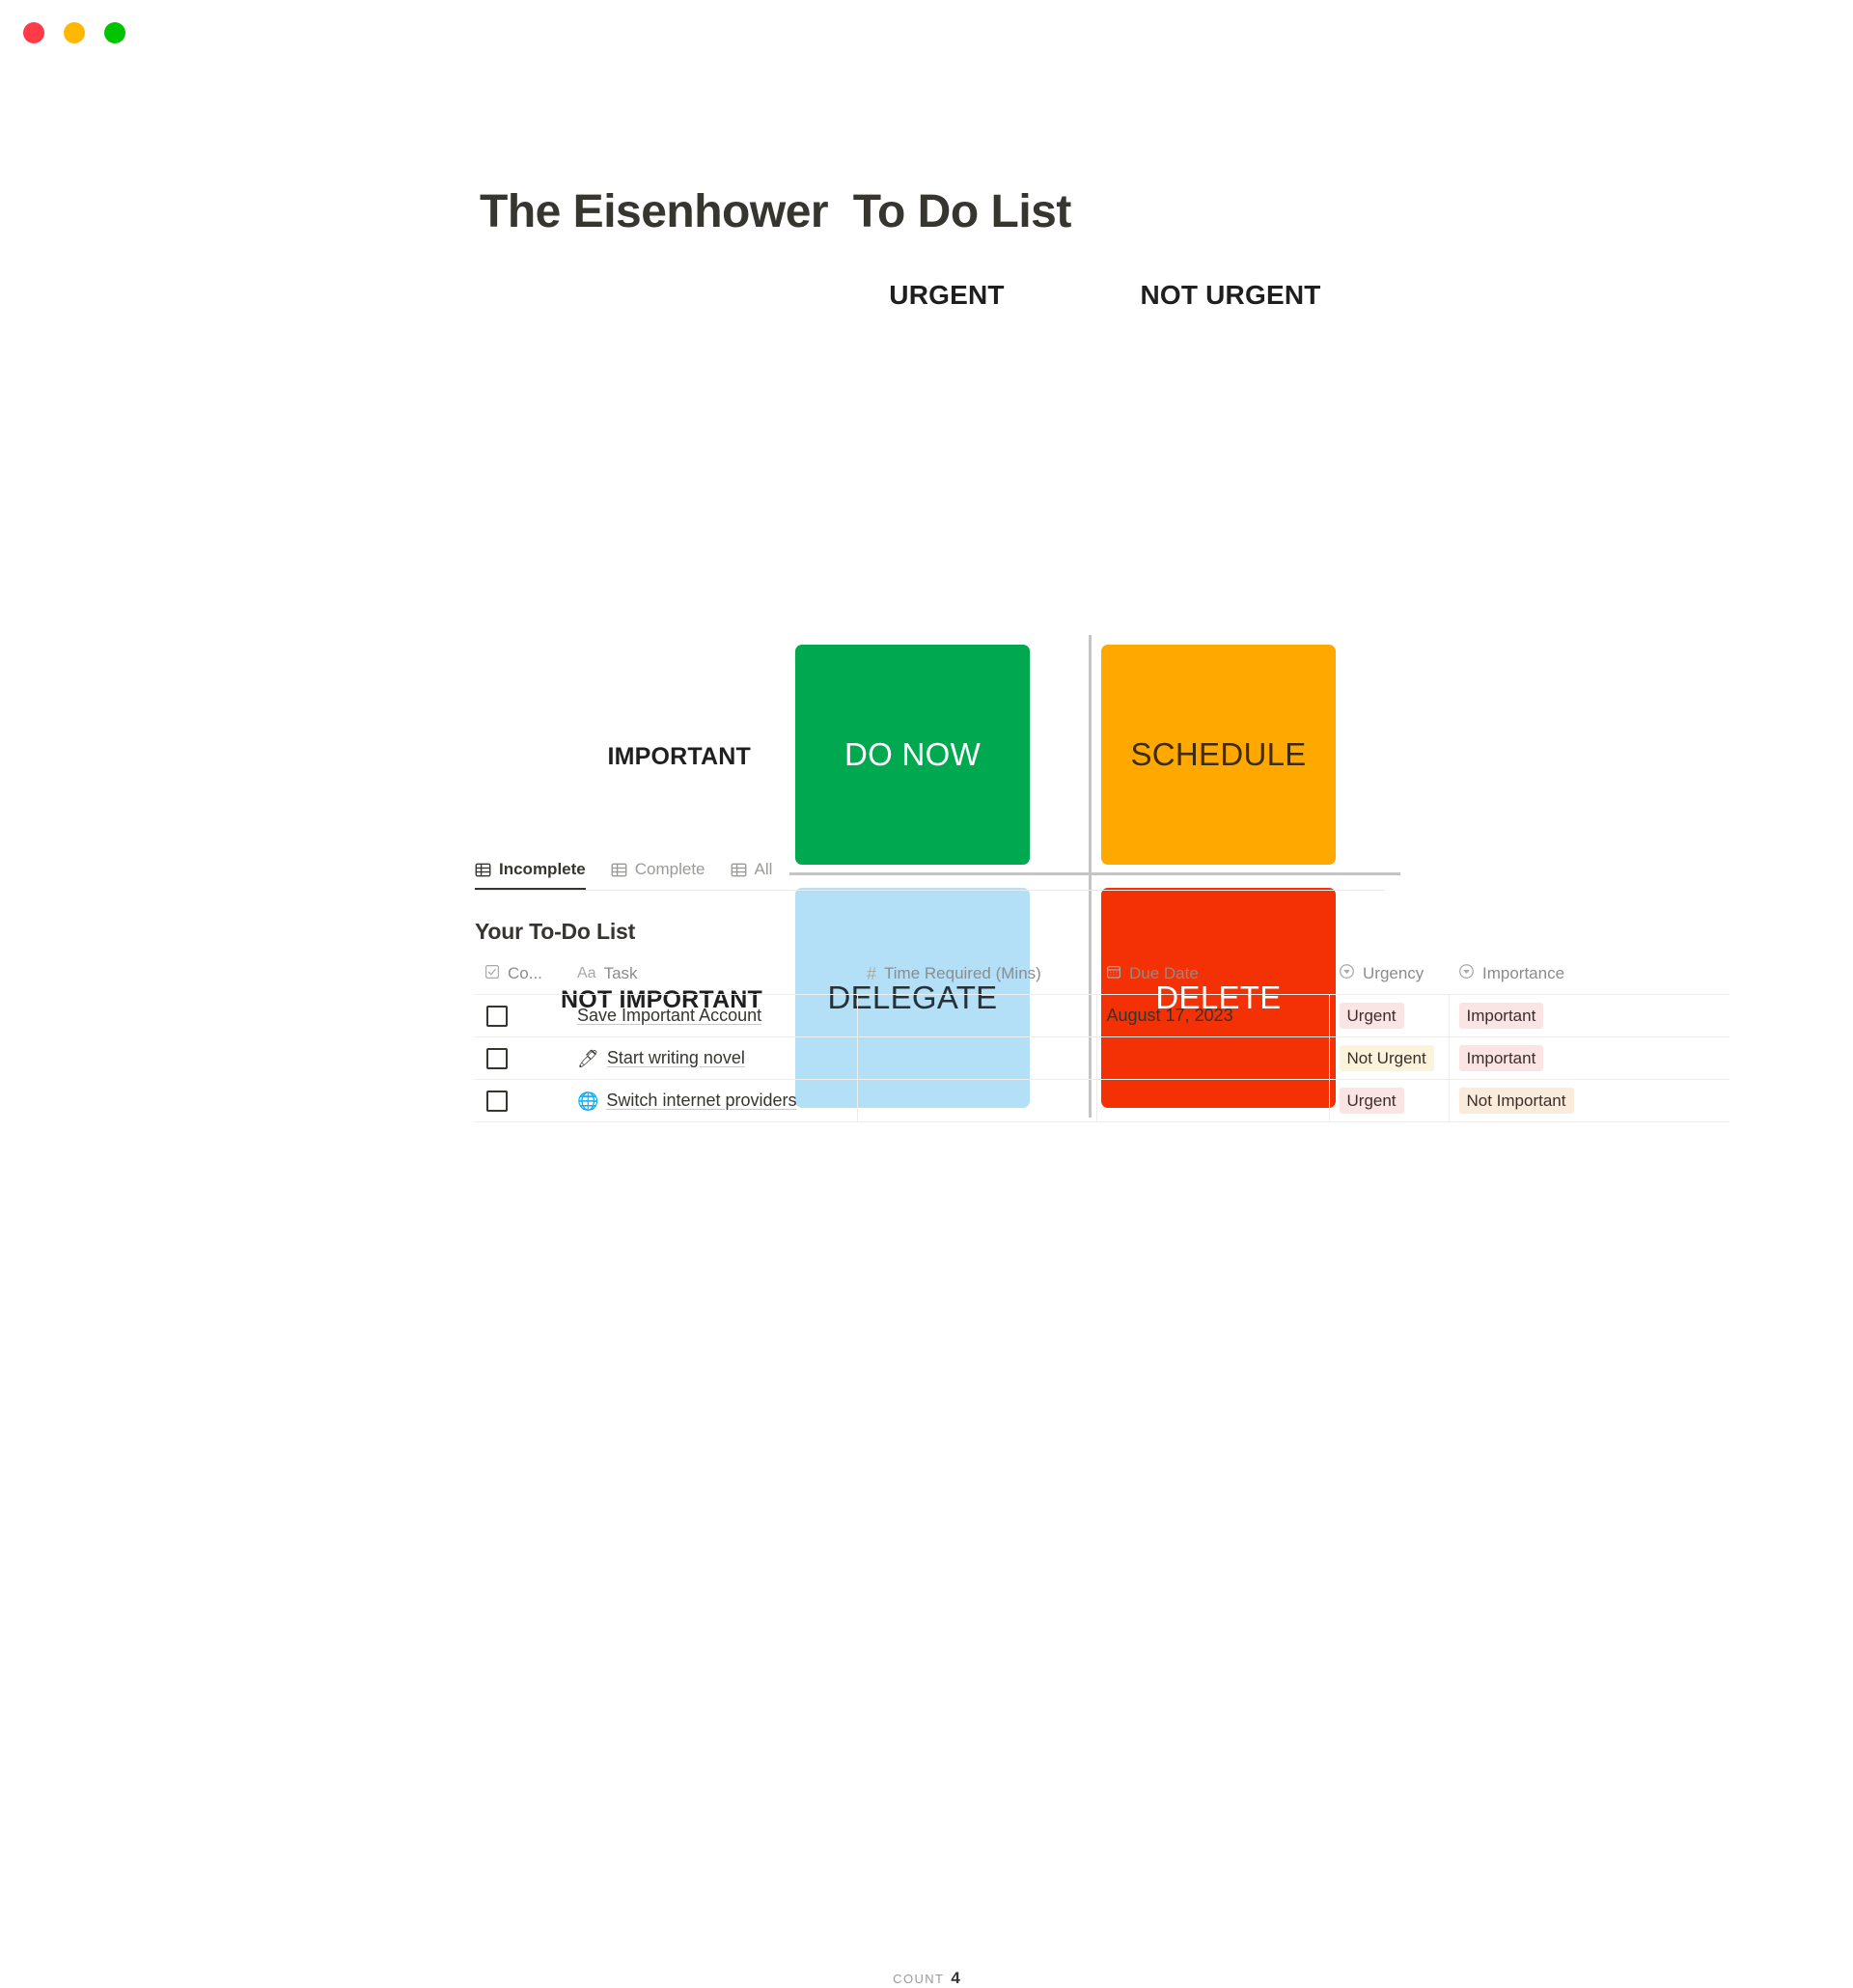 The height and width of the screenshot is (1988, 1853). I want to click on column-header-importance: Importance, so click(1589, 976).